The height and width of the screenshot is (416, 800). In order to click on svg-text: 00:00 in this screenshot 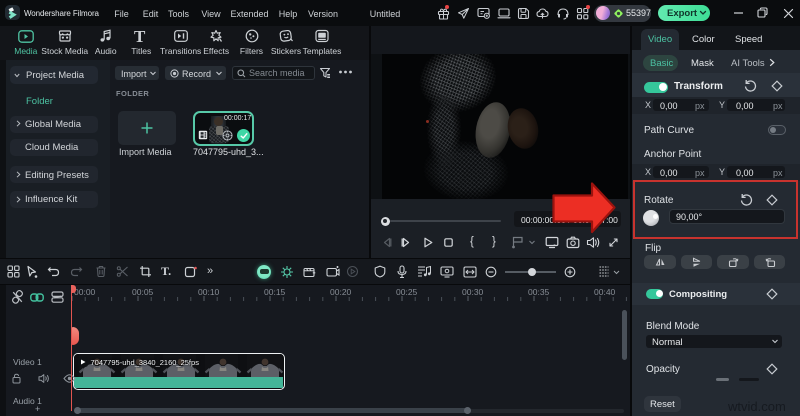, I will do `click(85, 292)`.